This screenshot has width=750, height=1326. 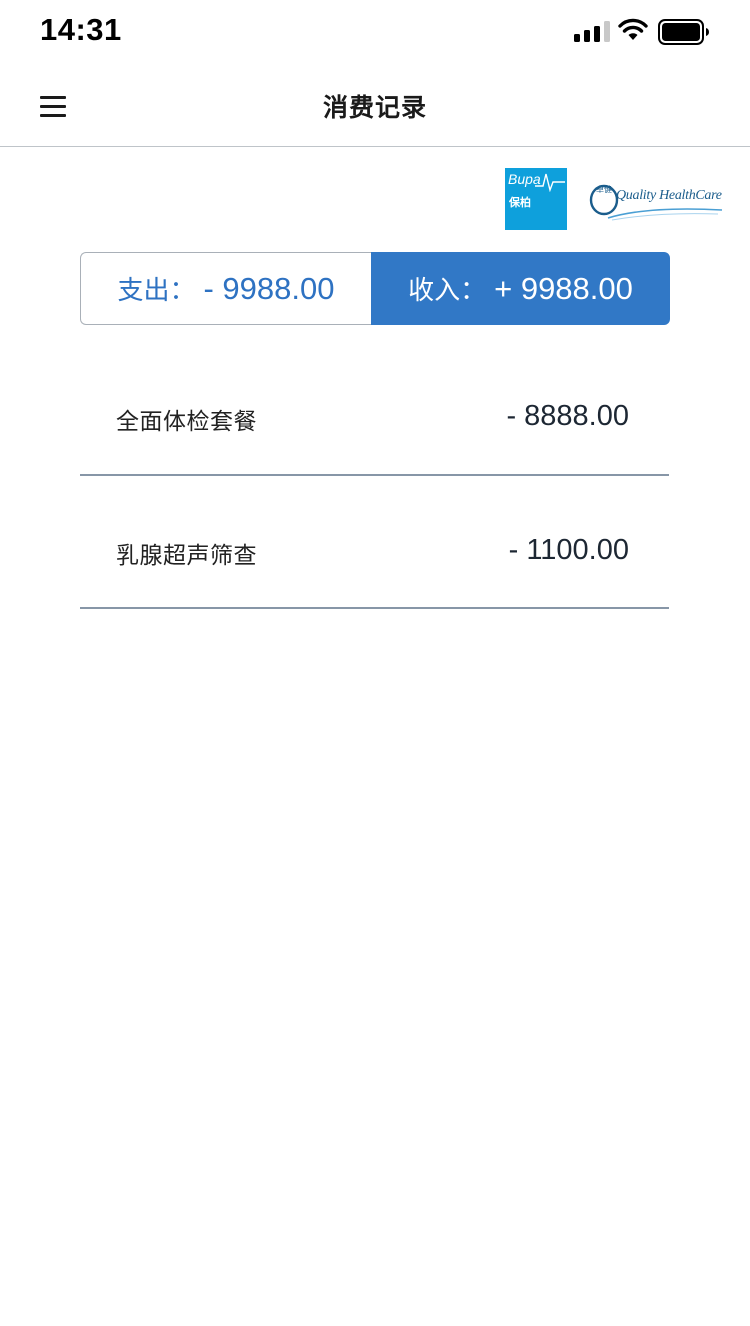 I want to click on signal-icon, so click(x=592, y=31).